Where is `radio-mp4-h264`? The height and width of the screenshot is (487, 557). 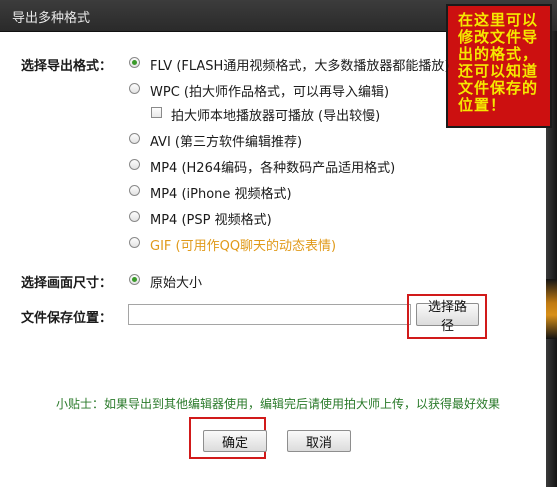 radio-mp4-h264 is located at coordinates (134, 164).